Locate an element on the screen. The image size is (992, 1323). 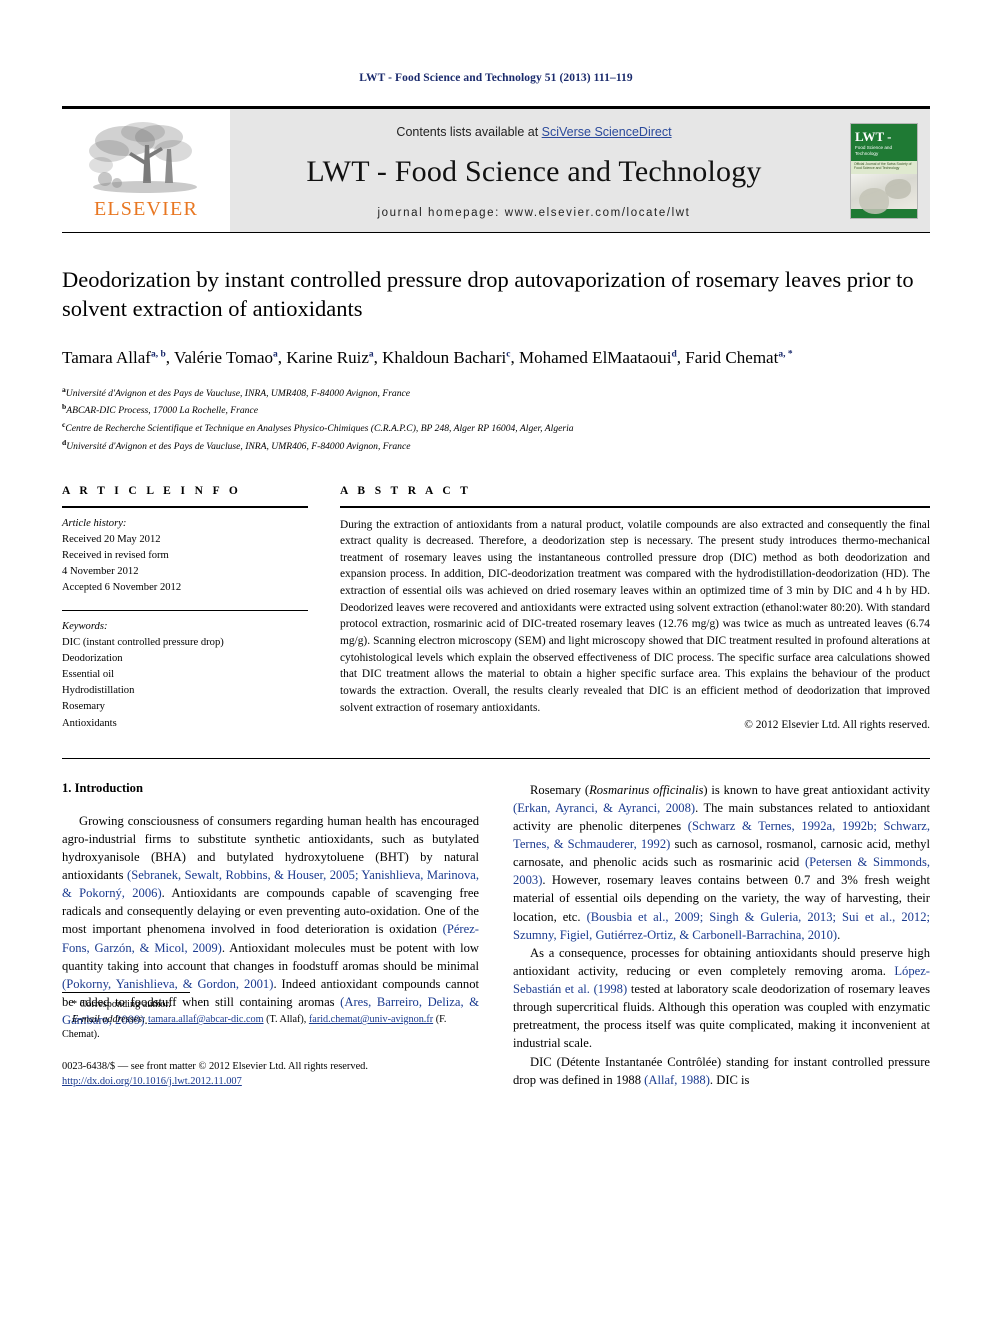
email-owner-allaf: (T. Allaf), is located at coordinates (286, 1020).